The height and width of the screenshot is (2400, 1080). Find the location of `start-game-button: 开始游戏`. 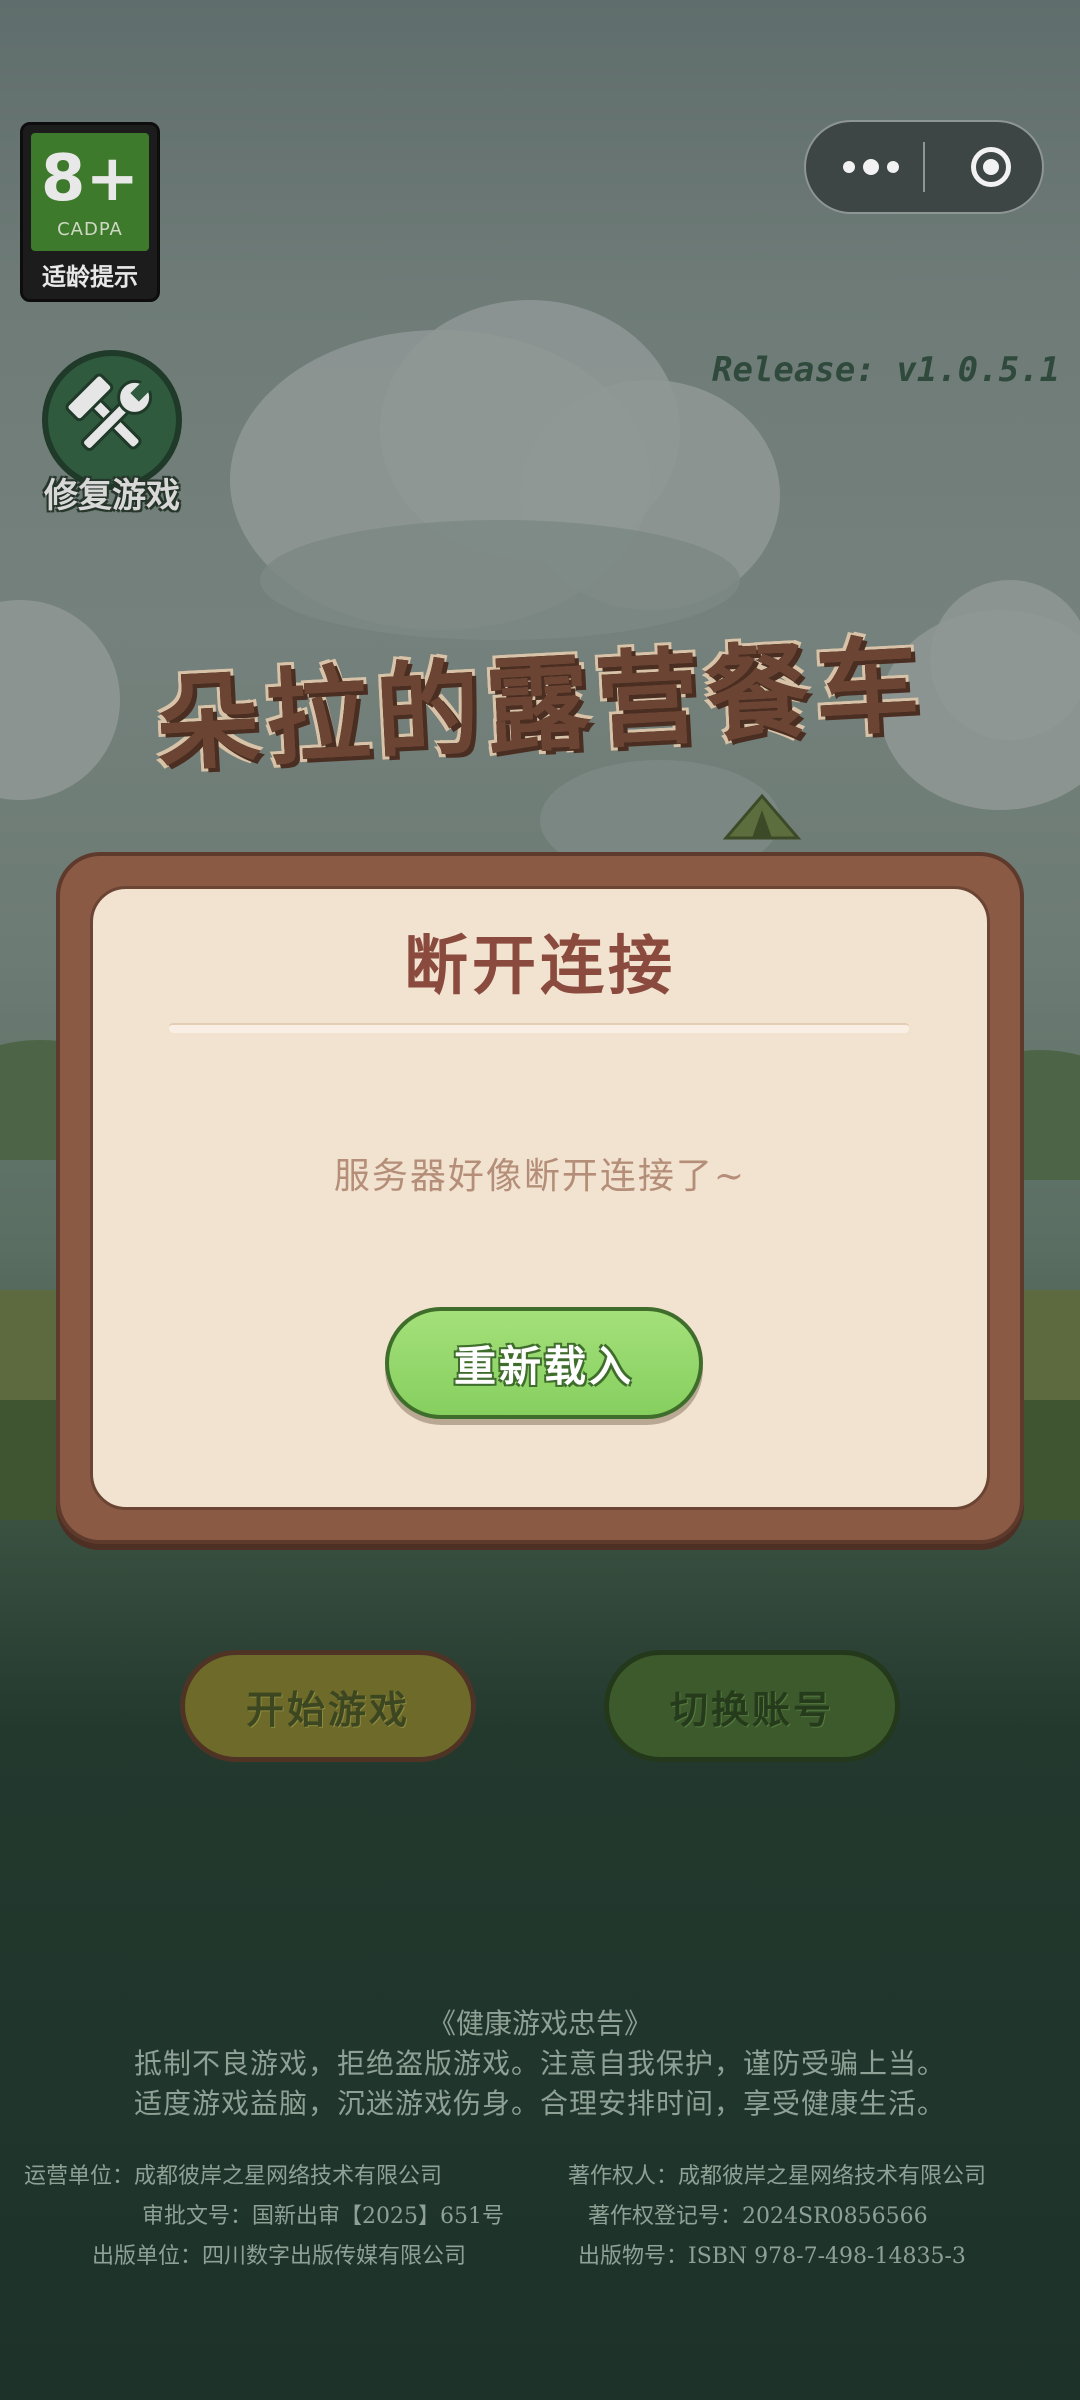

start-game-button: 开始游戏 is located at coordinates (328, 1706).